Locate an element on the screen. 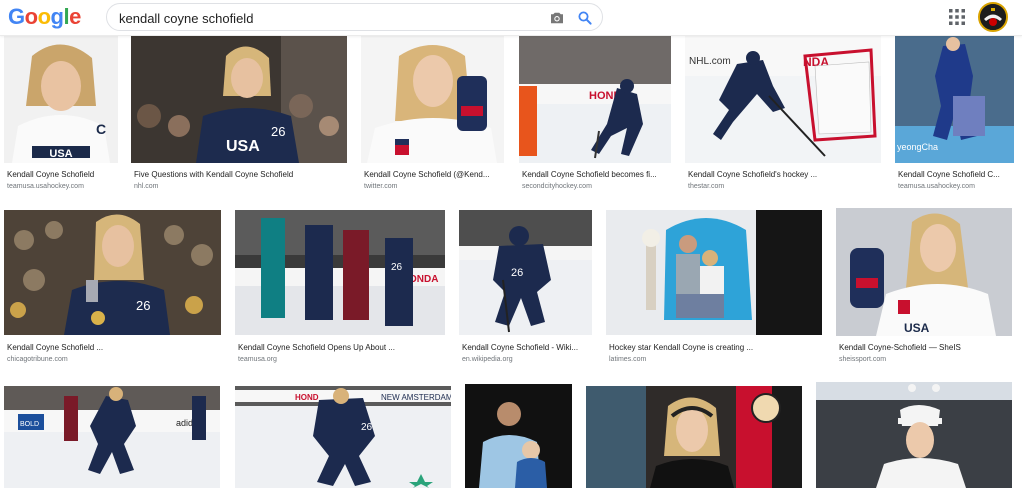  svg-text: C is located at coordinates (101, 129).